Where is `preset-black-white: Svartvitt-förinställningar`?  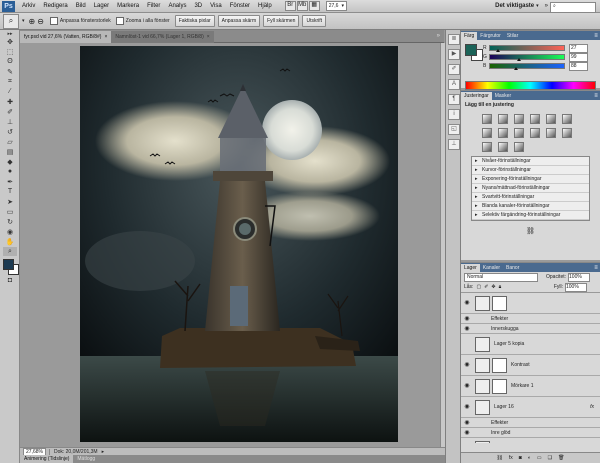 preset-black-white: Svartvitt-förinställningar is located at coordinates (530, 197).